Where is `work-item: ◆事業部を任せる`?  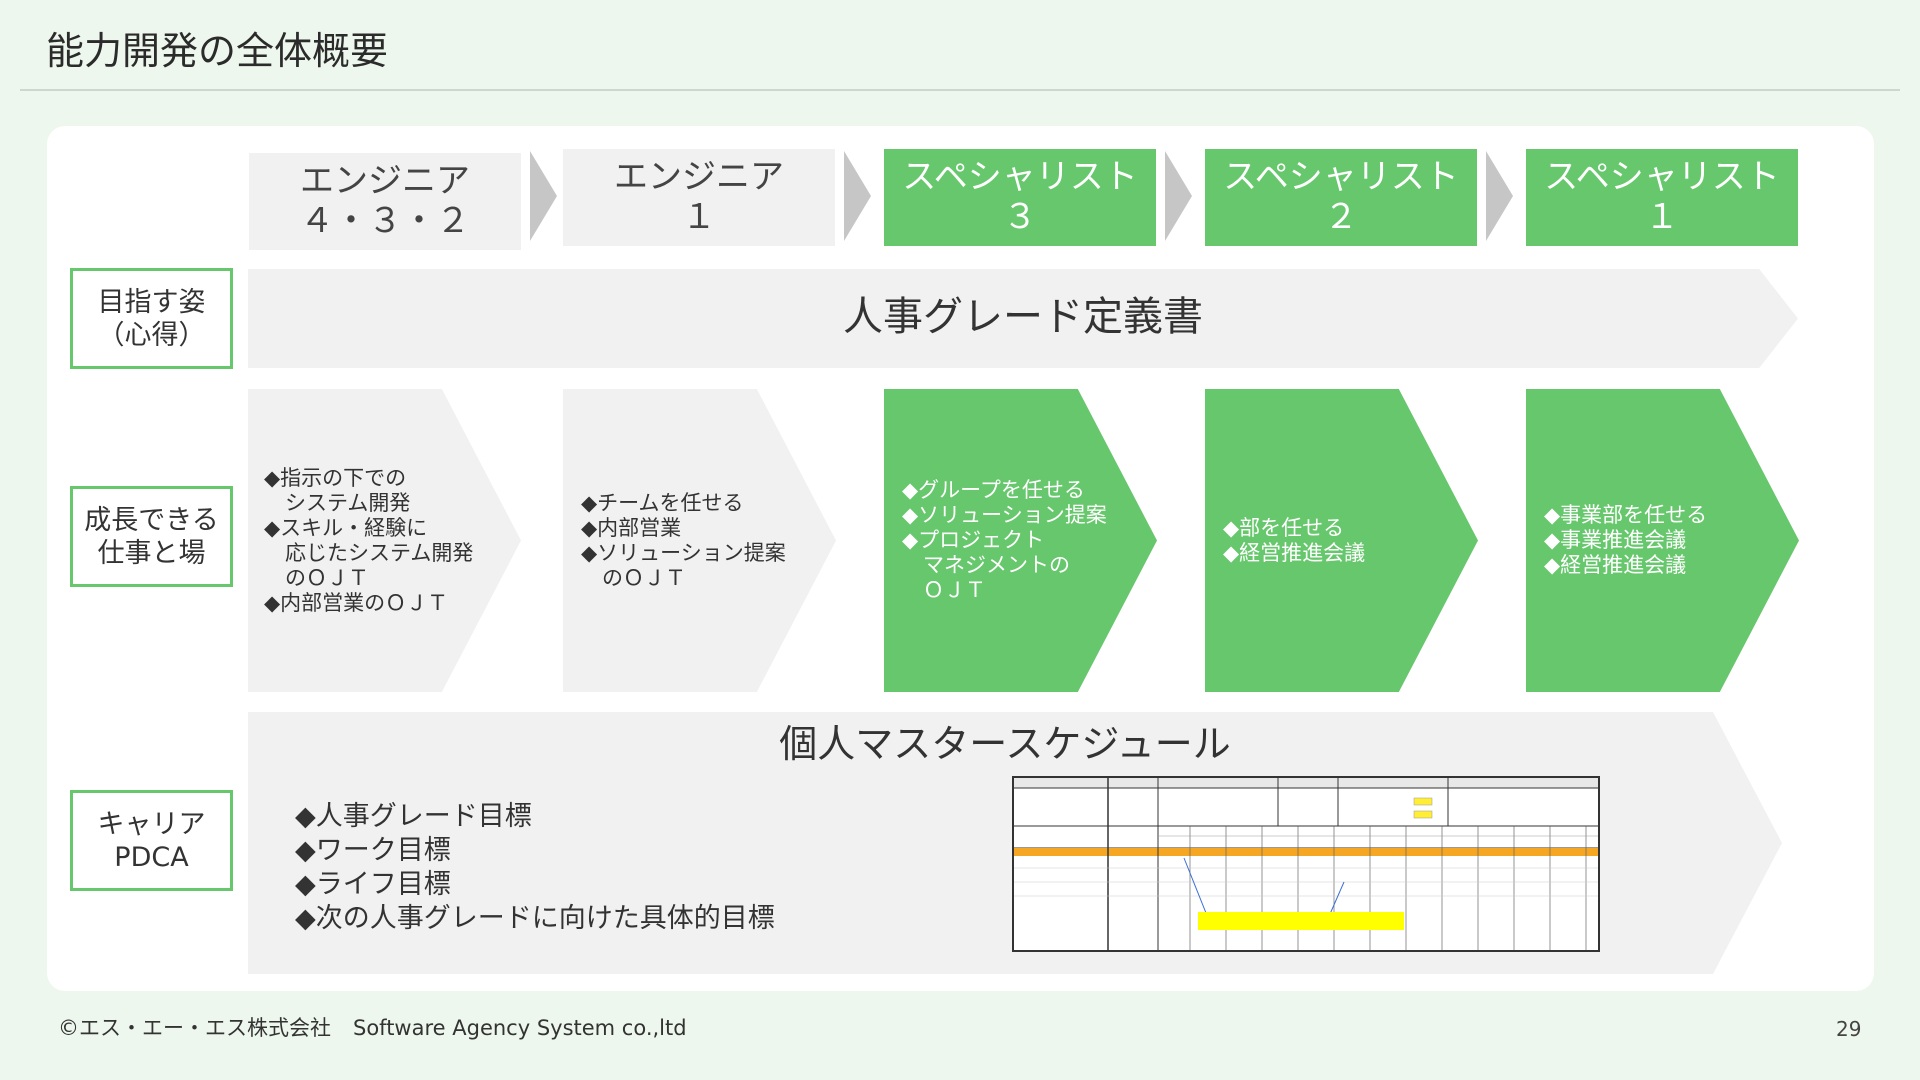
work-item: ◆事業部を任せる is located at coordinates (1626, 515).